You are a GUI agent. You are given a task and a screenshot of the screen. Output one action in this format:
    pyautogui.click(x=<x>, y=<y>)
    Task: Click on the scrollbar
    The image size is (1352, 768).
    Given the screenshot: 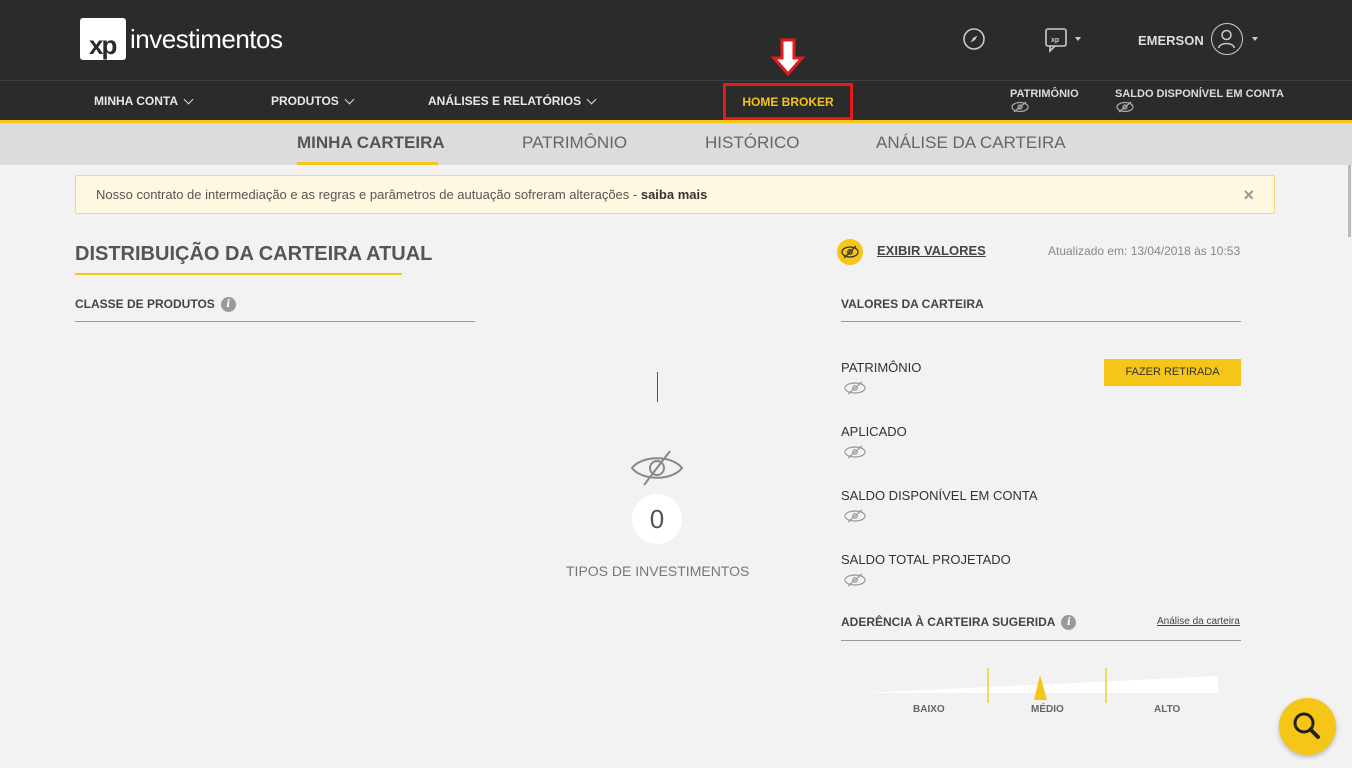 What is the action you would take?
    pyautogui.click(x=1349, y=201)
    